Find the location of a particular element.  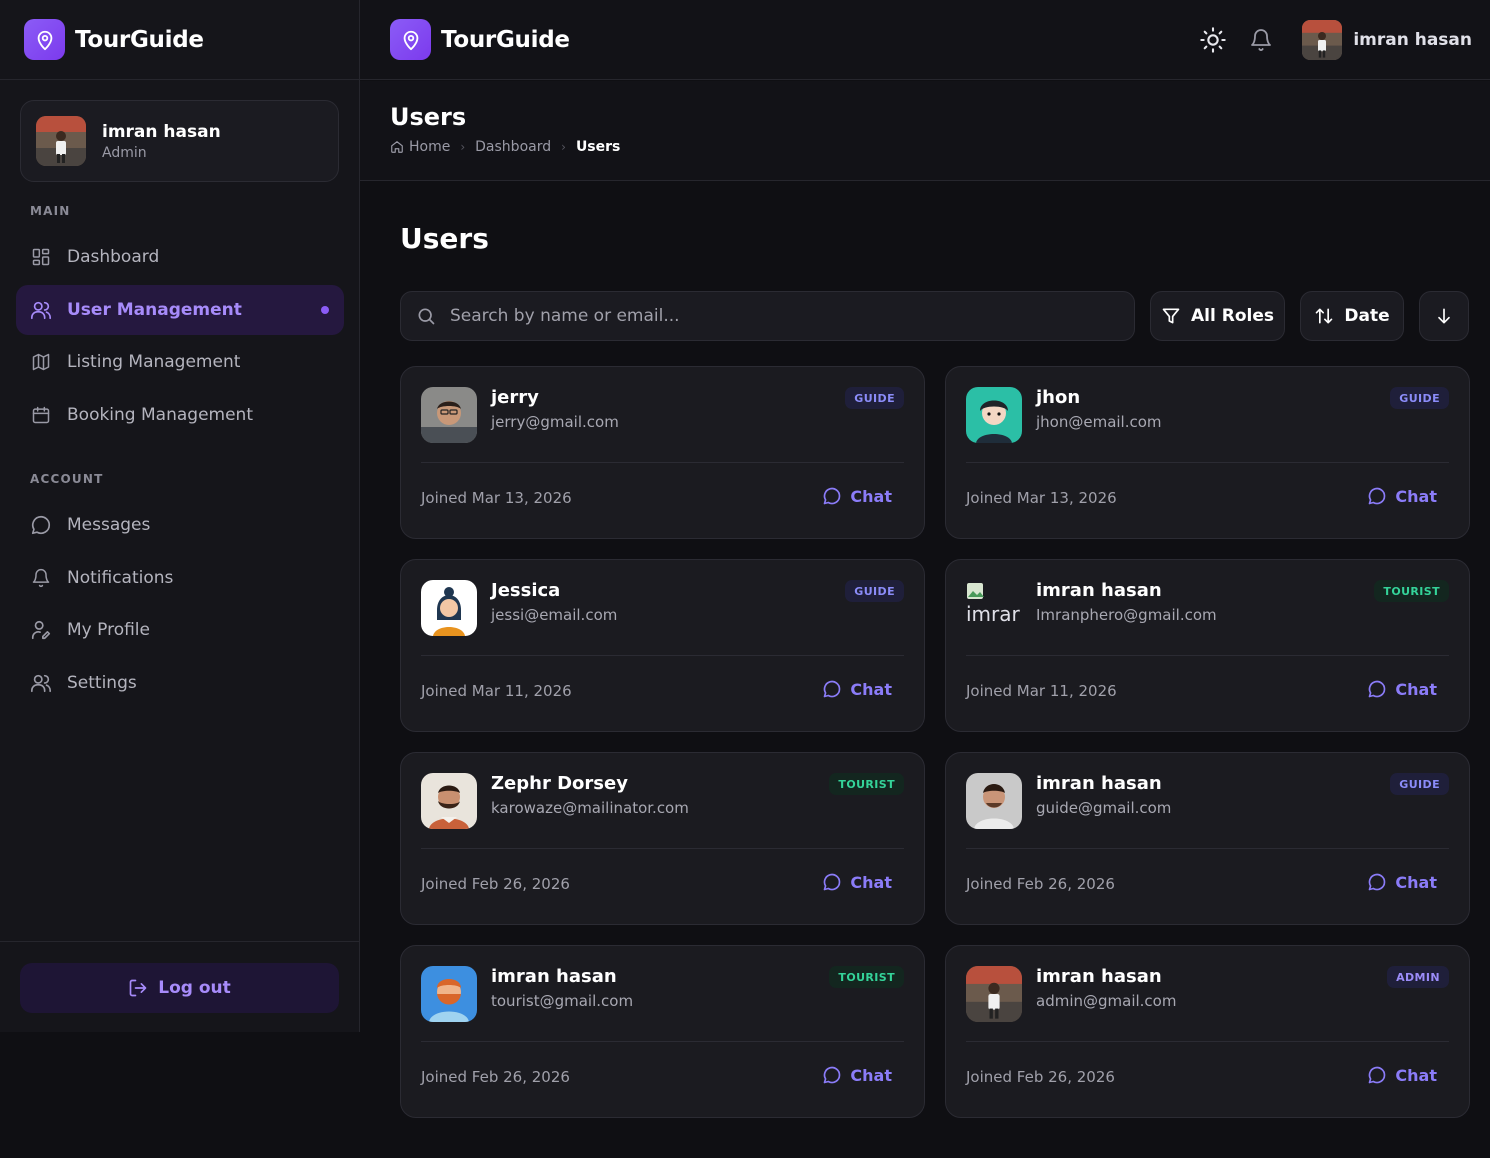

sun-icon is located at coordinates (1213, 40).